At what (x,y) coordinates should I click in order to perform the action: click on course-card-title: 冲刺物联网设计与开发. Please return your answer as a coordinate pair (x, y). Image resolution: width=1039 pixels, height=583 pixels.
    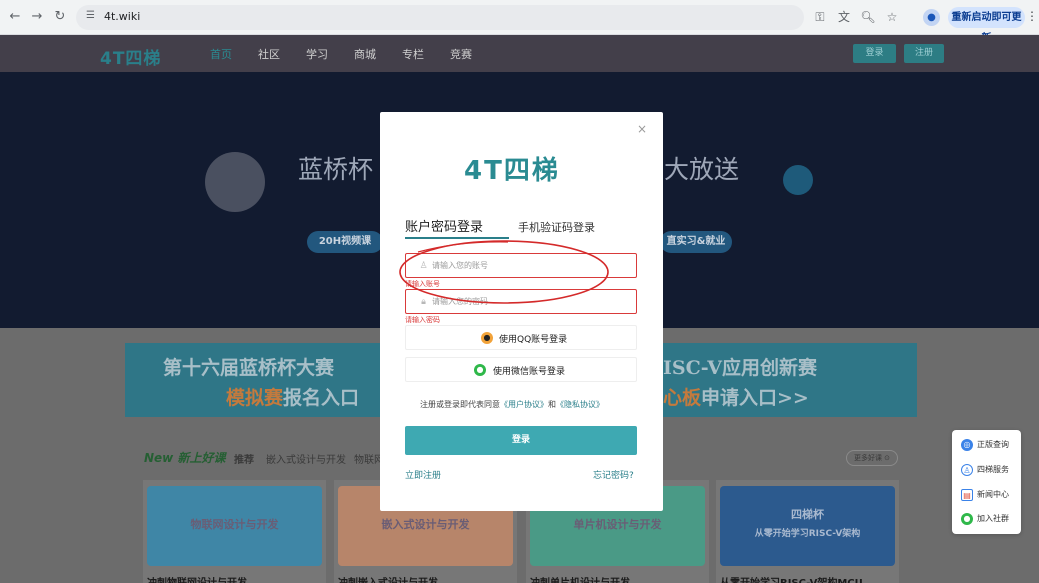
    Looking at the image, I should click on (197, 578).